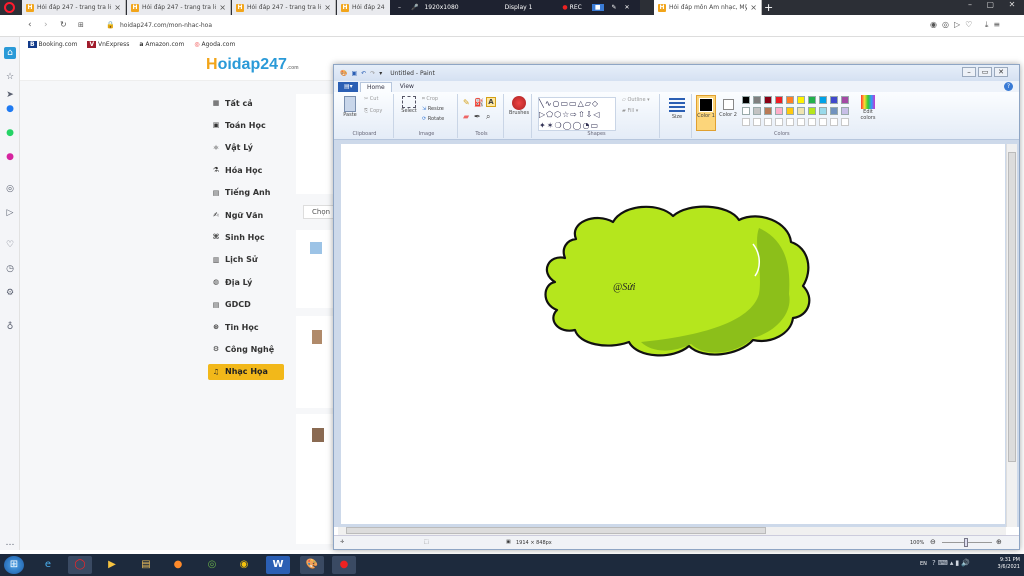  I want to click on recorder-taskbar-icon: ●, so click(344, 565).